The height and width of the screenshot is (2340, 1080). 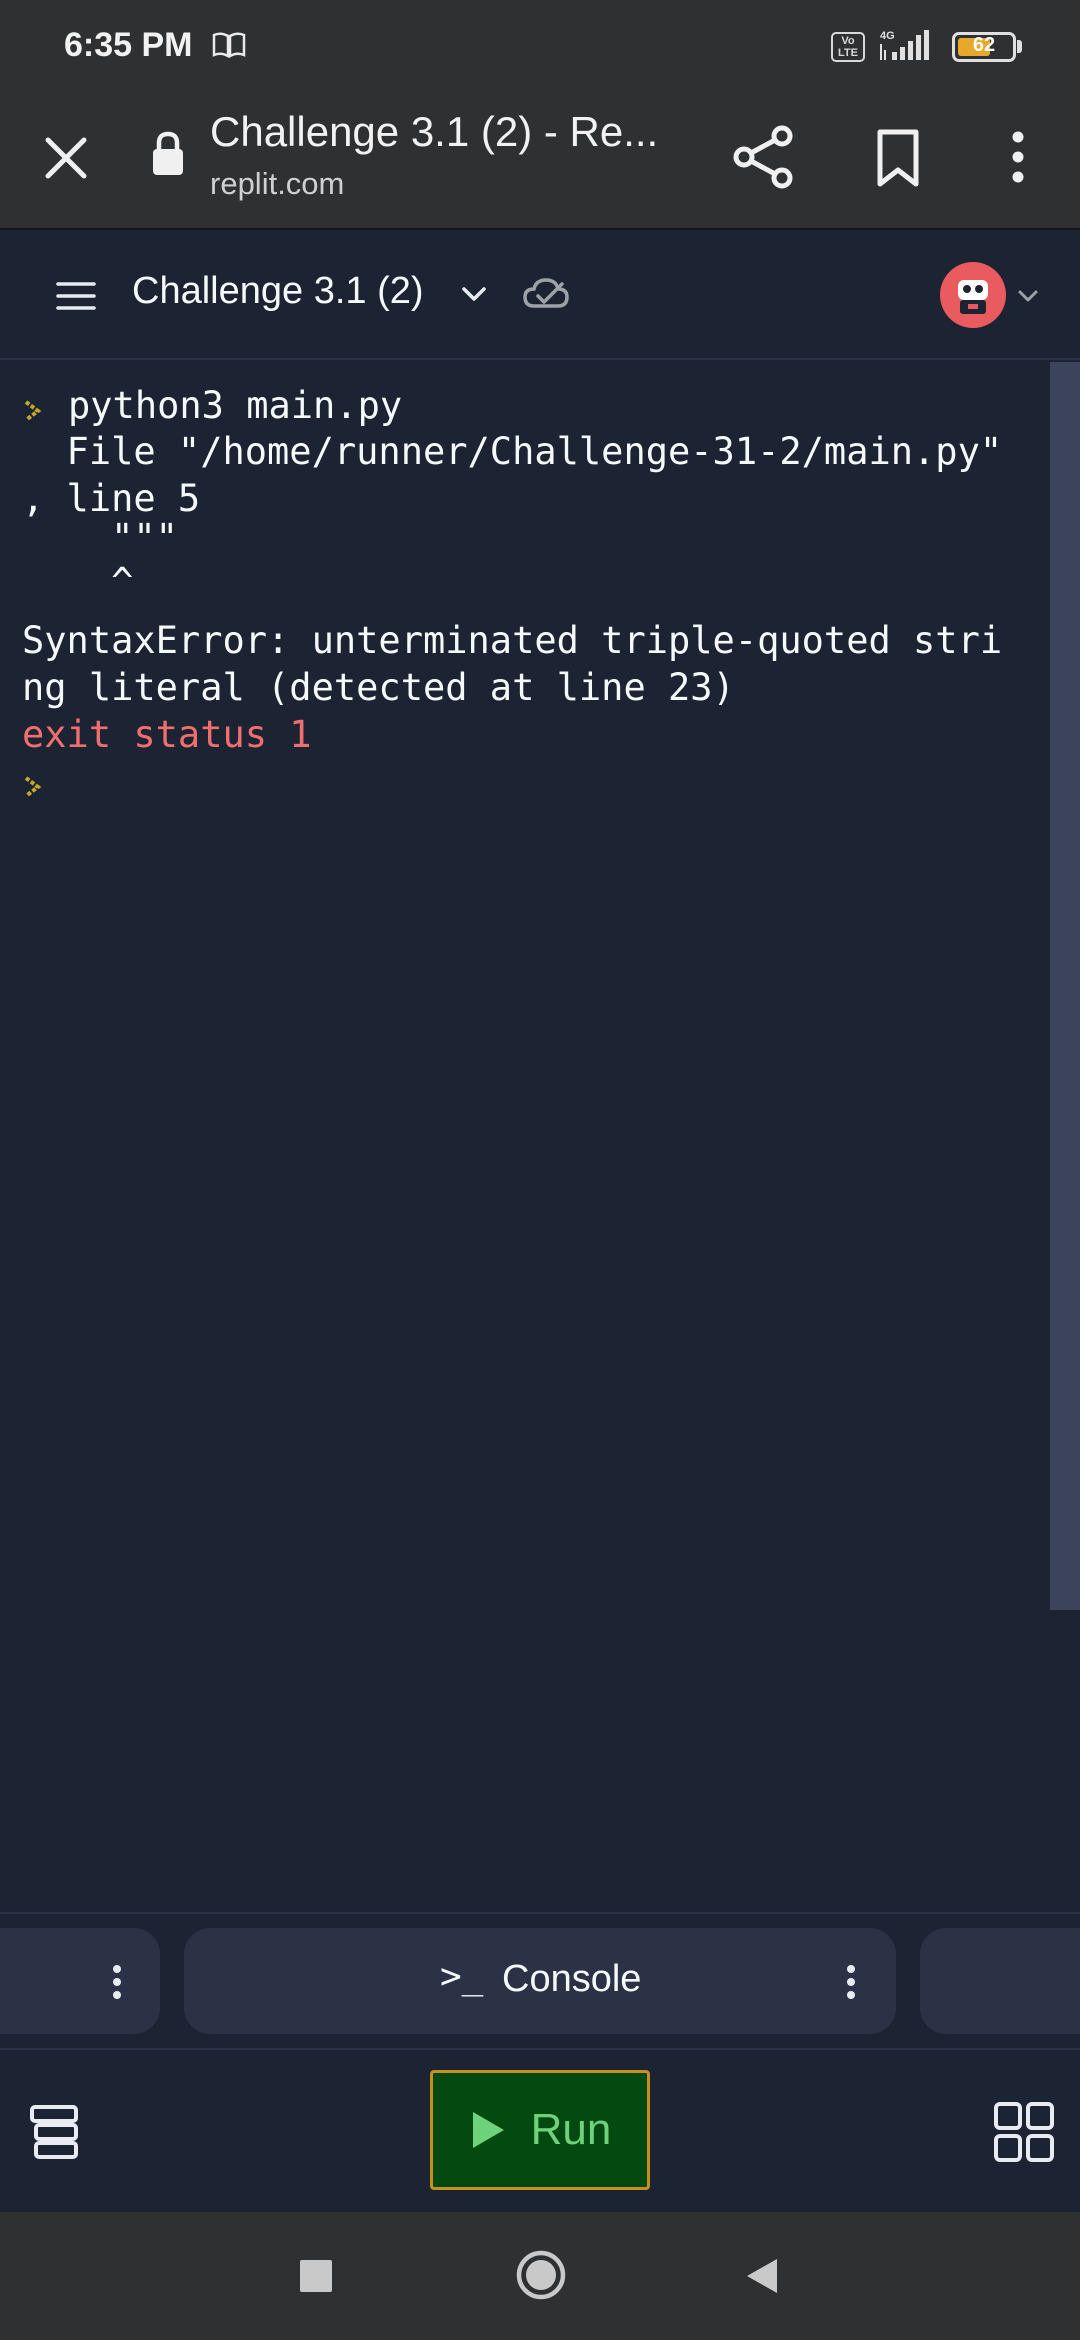 What do you see at coordinates (1028, 296) in the screenshot?
I see `avatar-chevron-down-icon` at bounding box center [1028, 296].